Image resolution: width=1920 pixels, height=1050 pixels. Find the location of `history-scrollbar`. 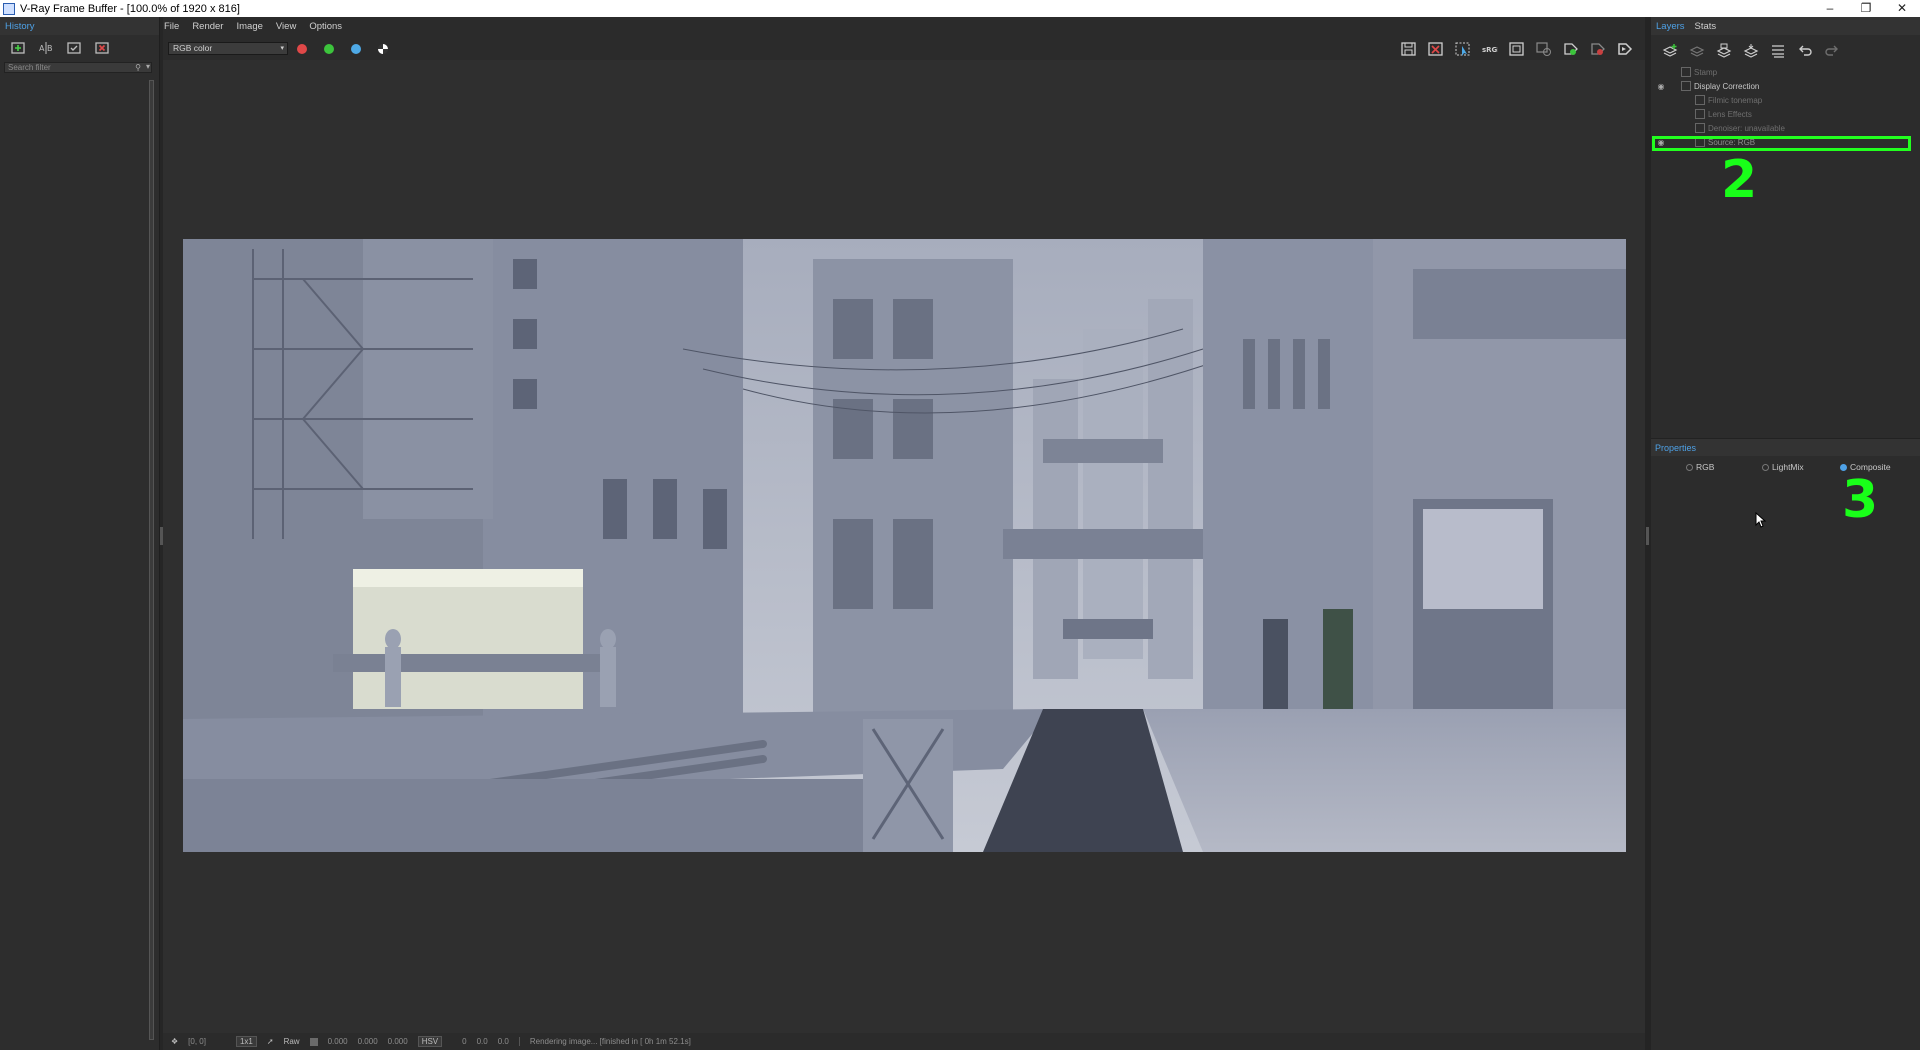

history-scrollbar is located at coordinates (151, 560).